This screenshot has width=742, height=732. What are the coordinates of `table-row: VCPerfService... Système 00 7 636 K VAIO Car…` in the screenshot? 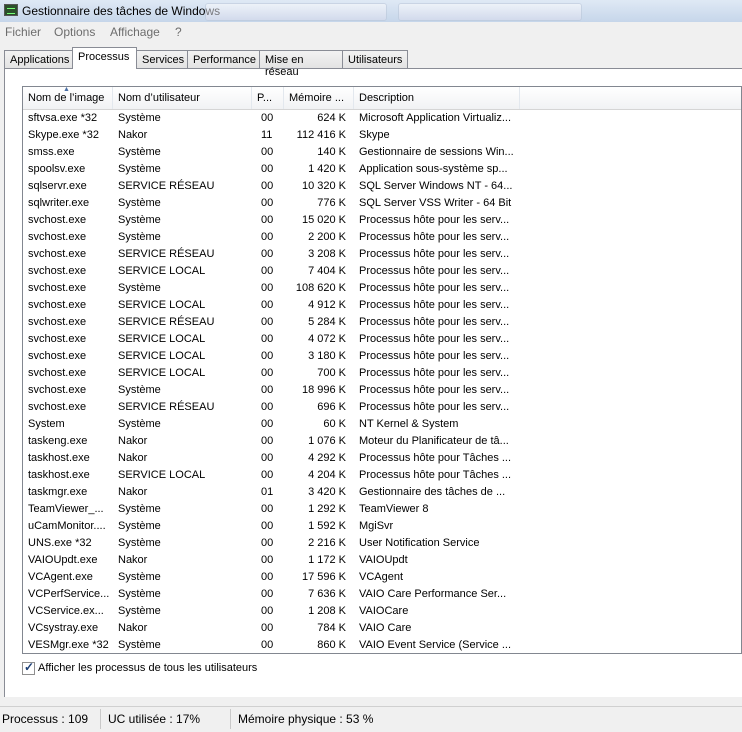 It's located at (382, 594).